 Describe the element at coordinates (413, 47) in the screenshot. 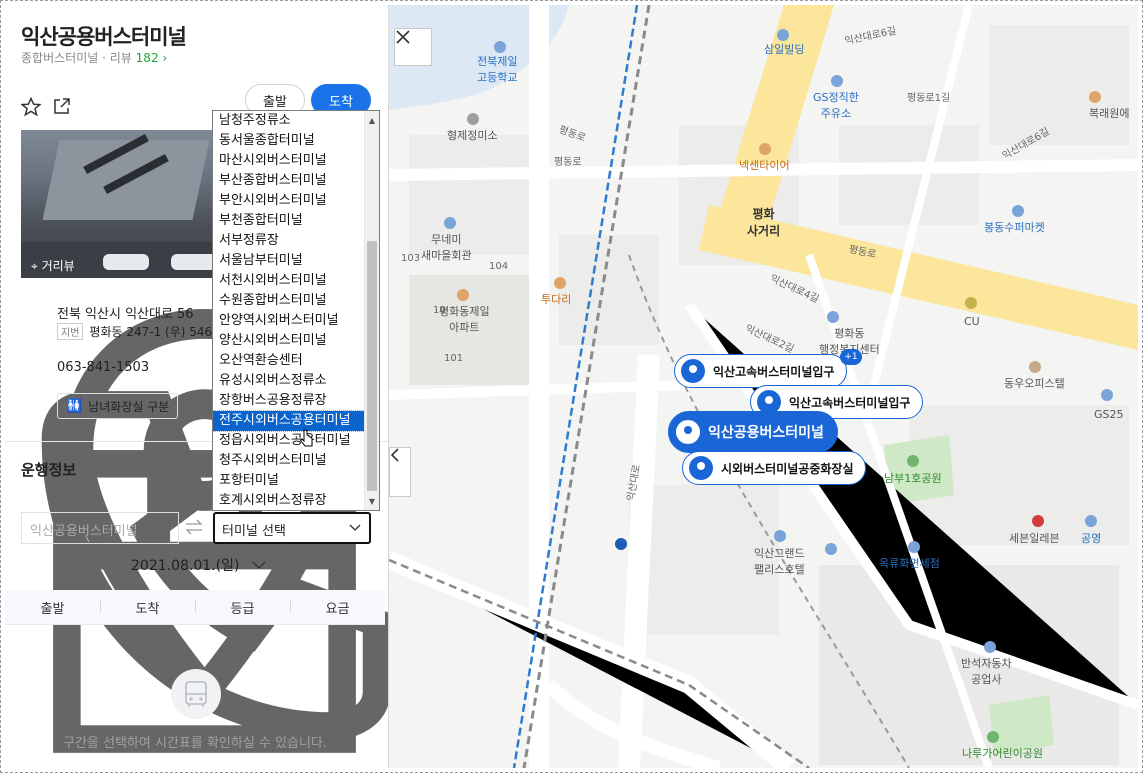

I see `close-map-button` at that location.